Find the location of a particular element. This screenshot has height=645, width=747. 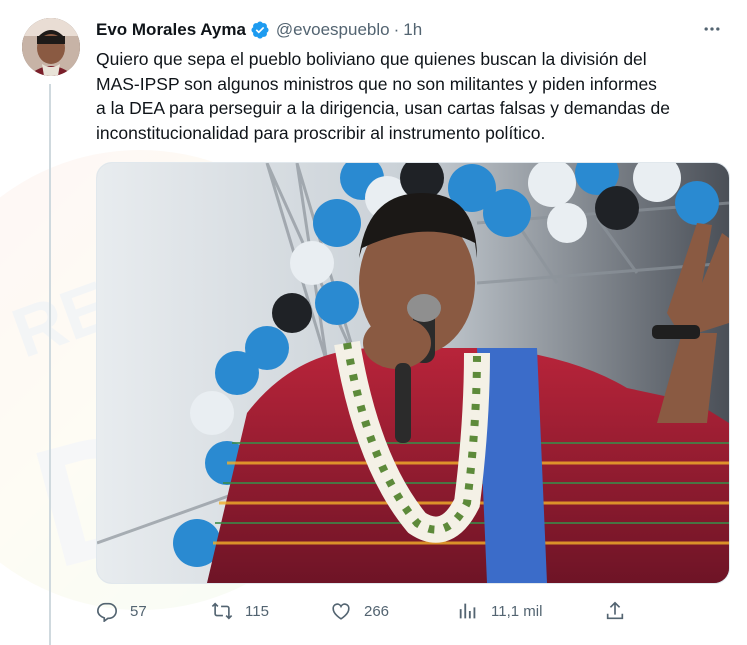

like-button: 266 is located at coordinates (359, 611).